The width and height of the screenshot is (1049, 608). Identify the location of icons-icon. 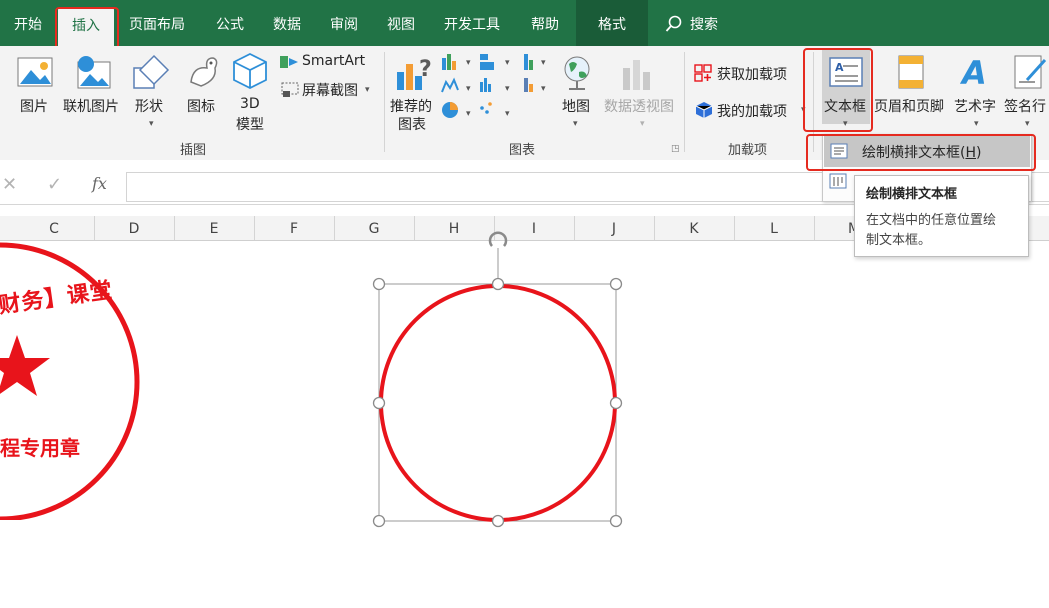
(203, 74).